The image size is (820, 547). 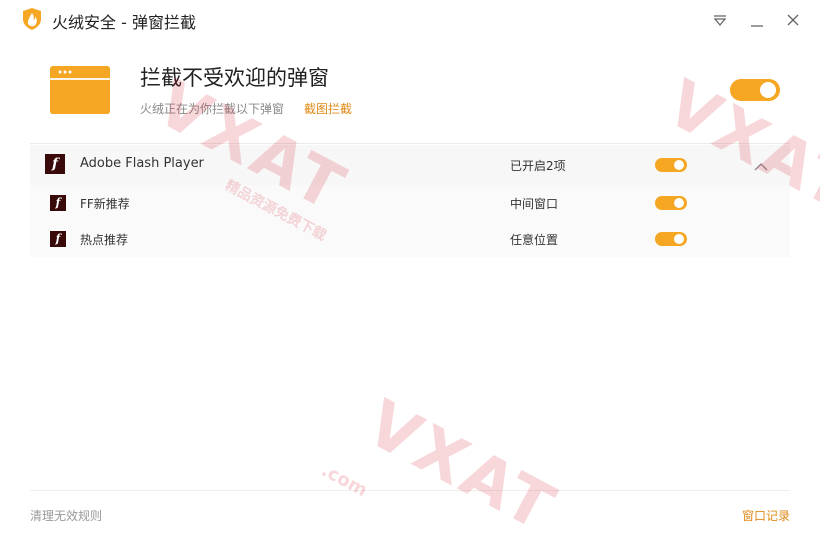 I want to click on popup-window-icon, so click(x=80, y=90).